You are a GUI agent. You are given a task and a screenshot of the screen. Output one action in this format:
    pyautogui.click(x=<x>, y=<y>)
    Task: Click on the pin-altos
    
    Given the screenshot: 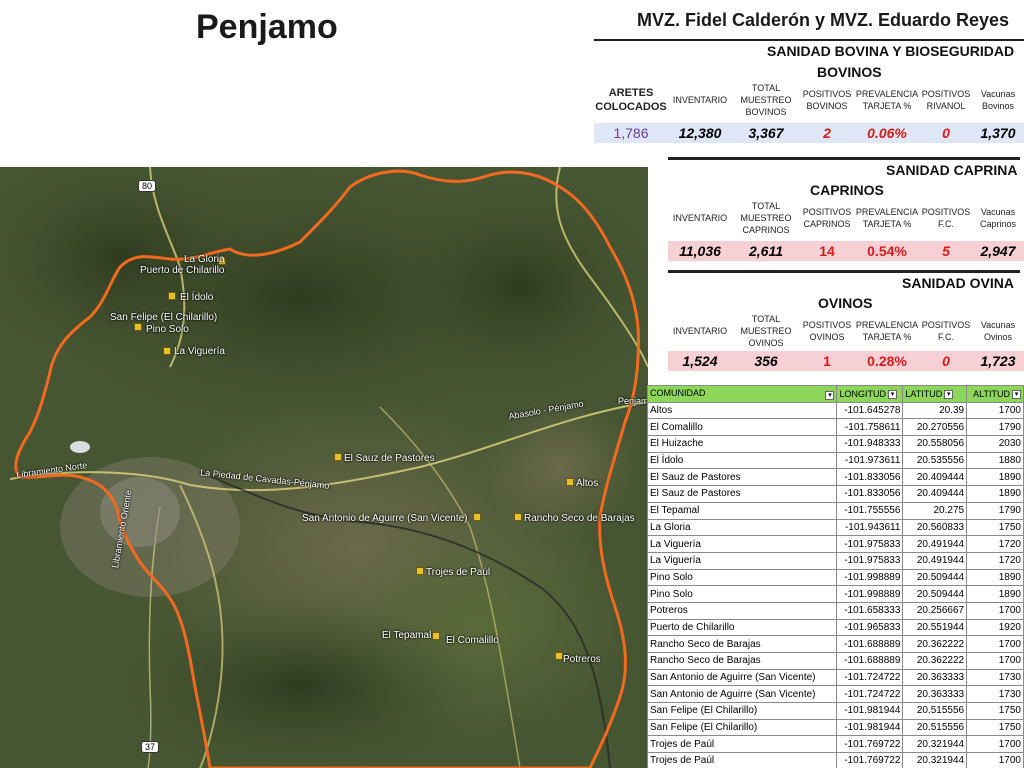 What is the action you would take?
    pyautogui.click(x=570, y=482)
    